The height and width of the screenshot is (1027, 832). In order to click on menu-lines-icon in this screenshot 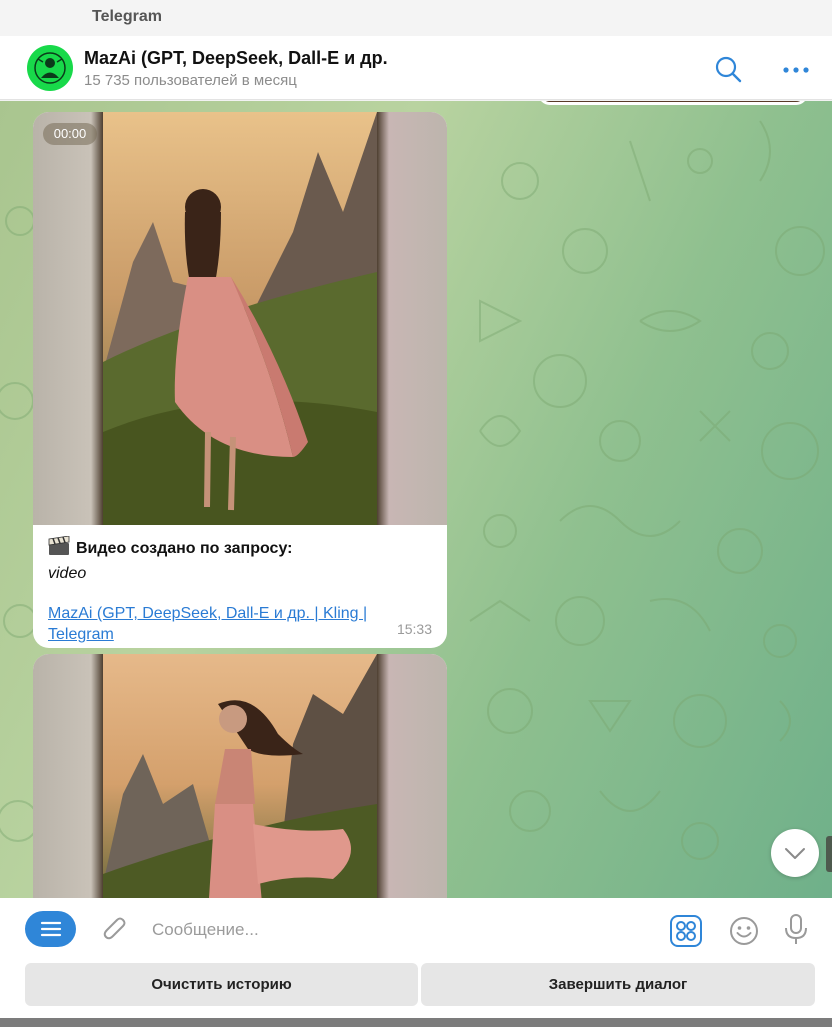, I will do `click(50, 929)`.